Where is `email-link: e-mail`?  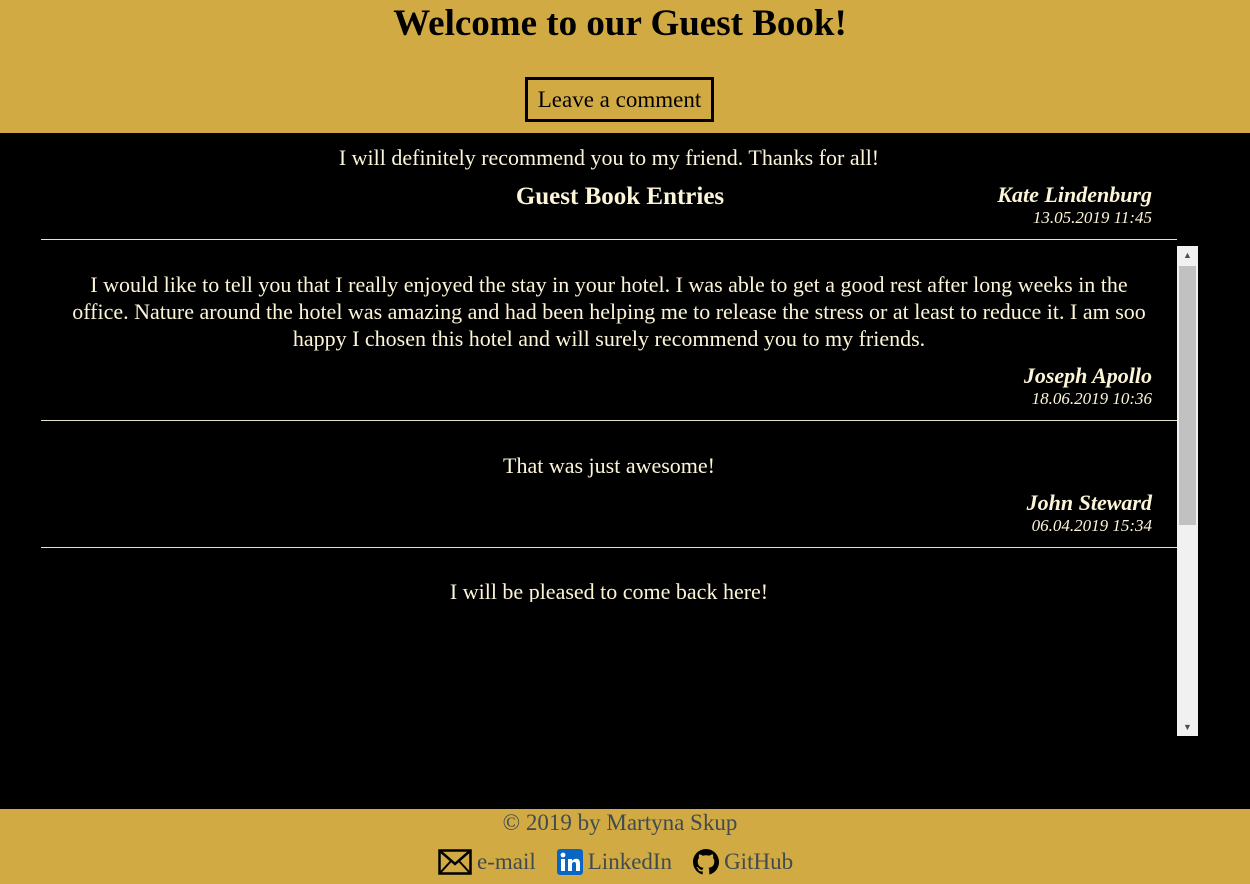 email-link: e-mail is located at coordinates (487, 862).